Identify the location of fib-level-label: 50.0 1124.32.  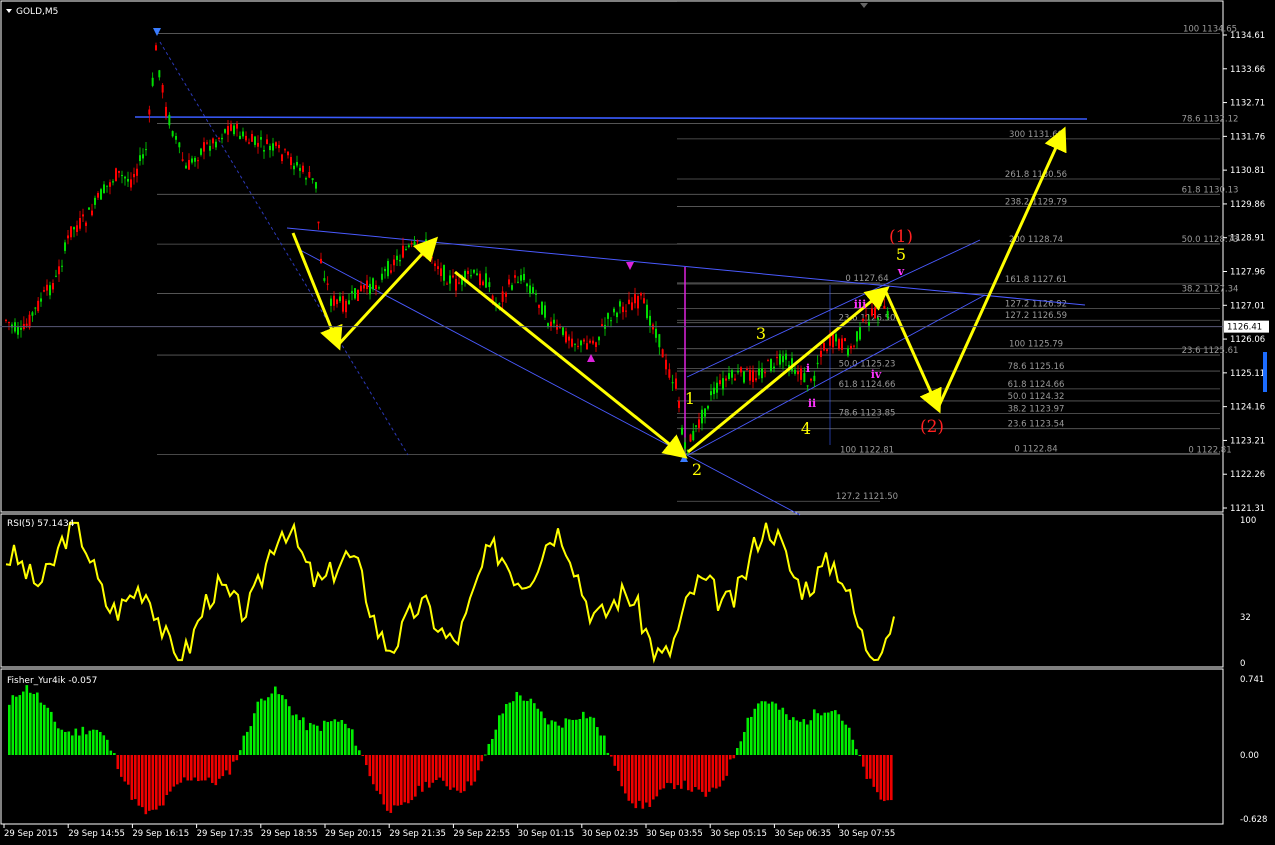
(1036, 397).